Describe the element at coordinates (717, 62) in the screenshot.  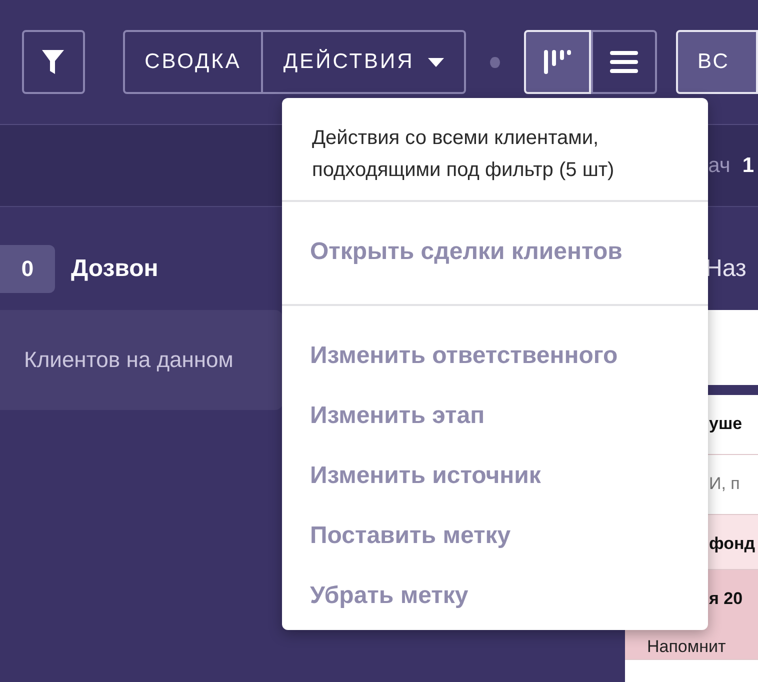
I see `toolbar-button: ВС` at that location.